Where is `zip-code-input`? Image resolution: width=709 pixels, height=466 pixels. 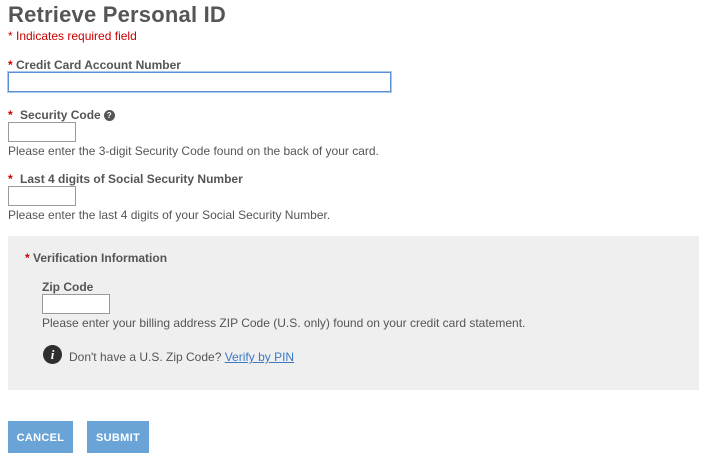
zip-code-input is located at coordinates (76, 304).